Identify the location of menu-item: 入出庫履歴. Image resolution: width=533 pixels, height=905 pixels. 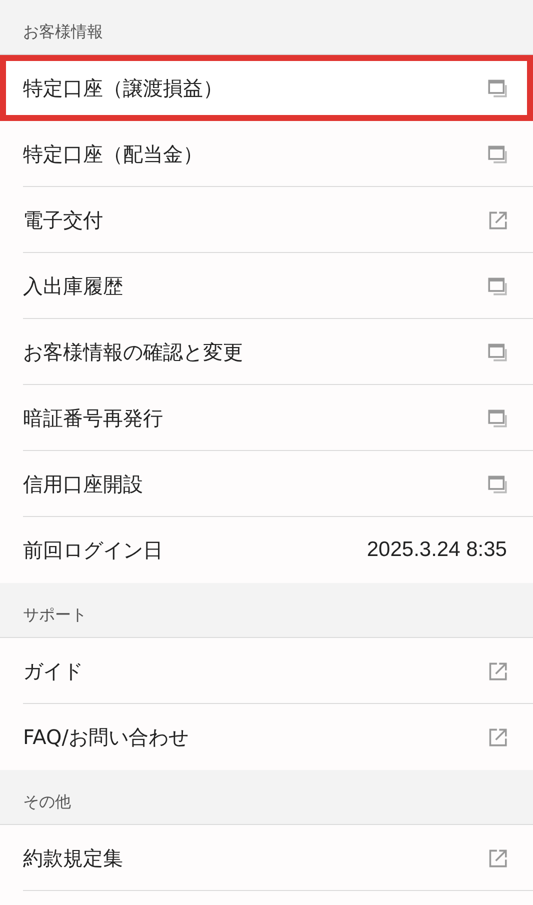
(266, 286).